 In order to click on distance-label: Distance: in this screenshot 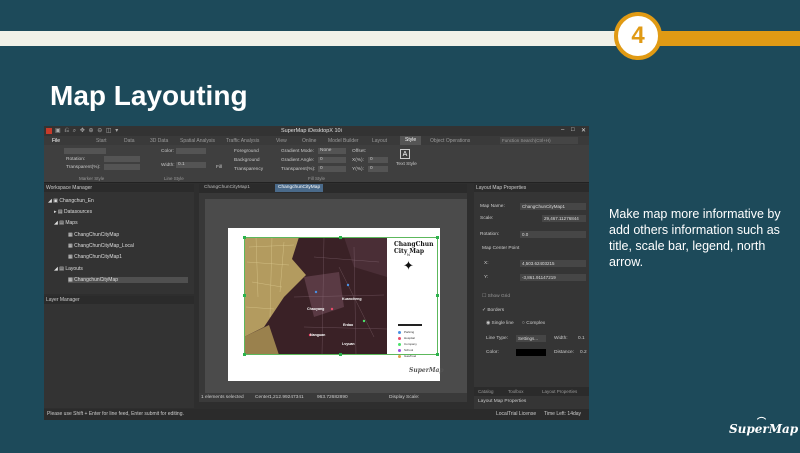, I will do `click(564, 352)`.